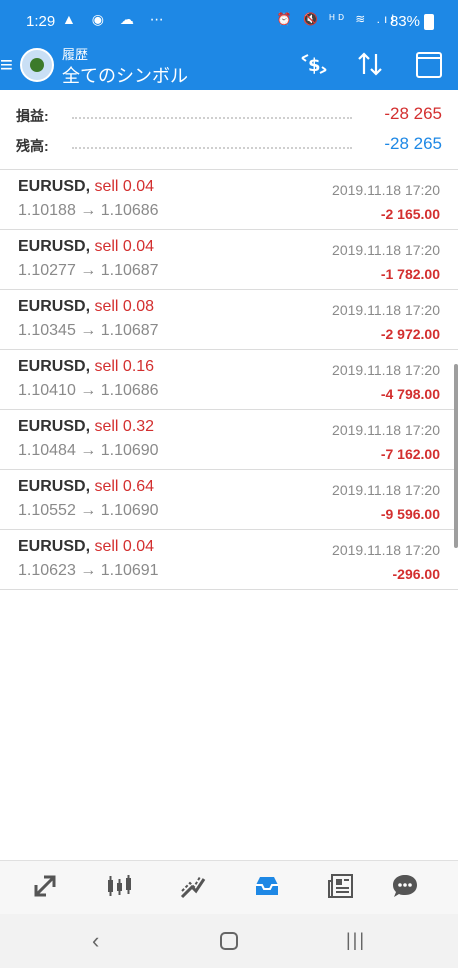 The height and width of the screenshot is (968, 458). What do you see at coordinates (429, 22) in the screenshot?
I see `battery-icon` at bounding box center [429, 22].